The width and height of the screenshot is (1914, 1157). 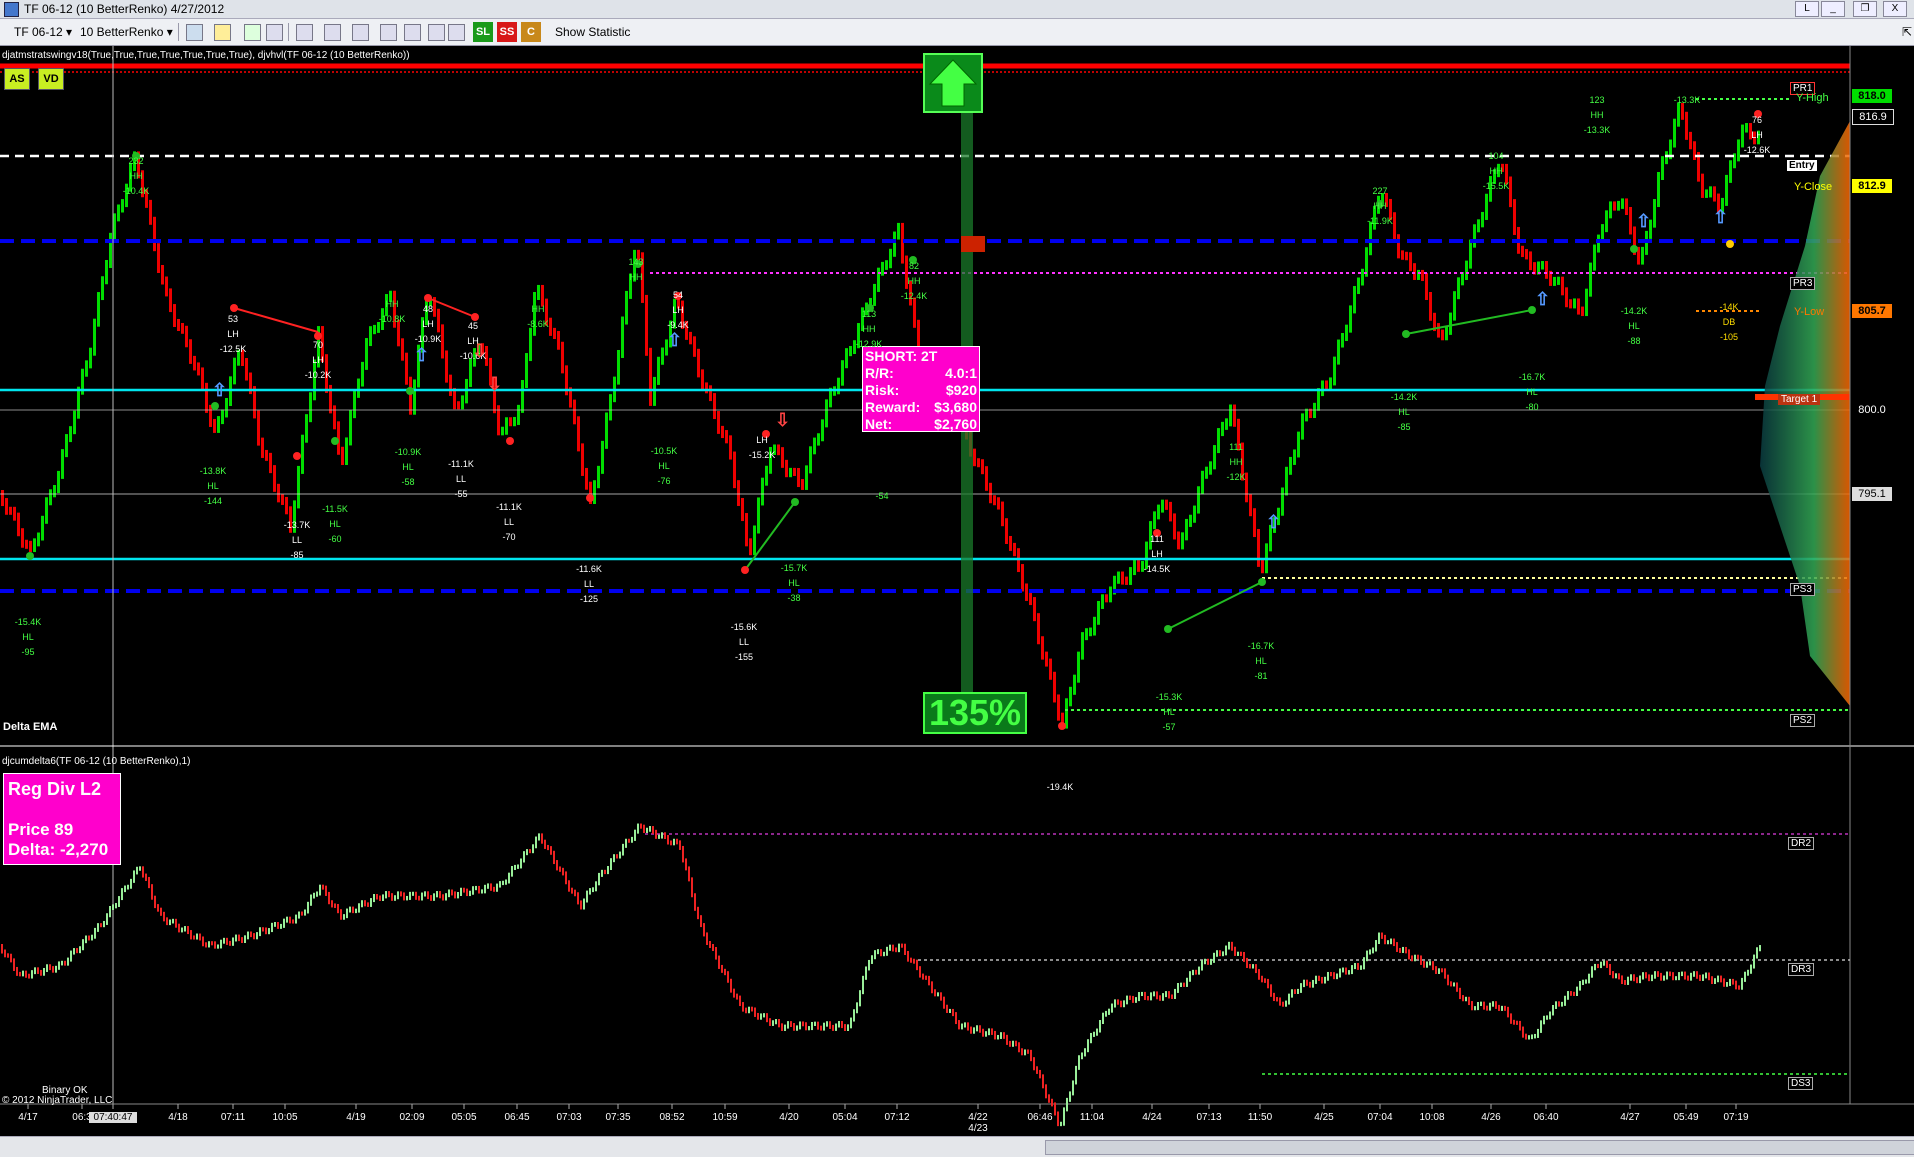 What do you see at coordinates (1479, 1147) in the screenshot?
I see `scrollbar-thumb` at bounding box center [1479, 1147].